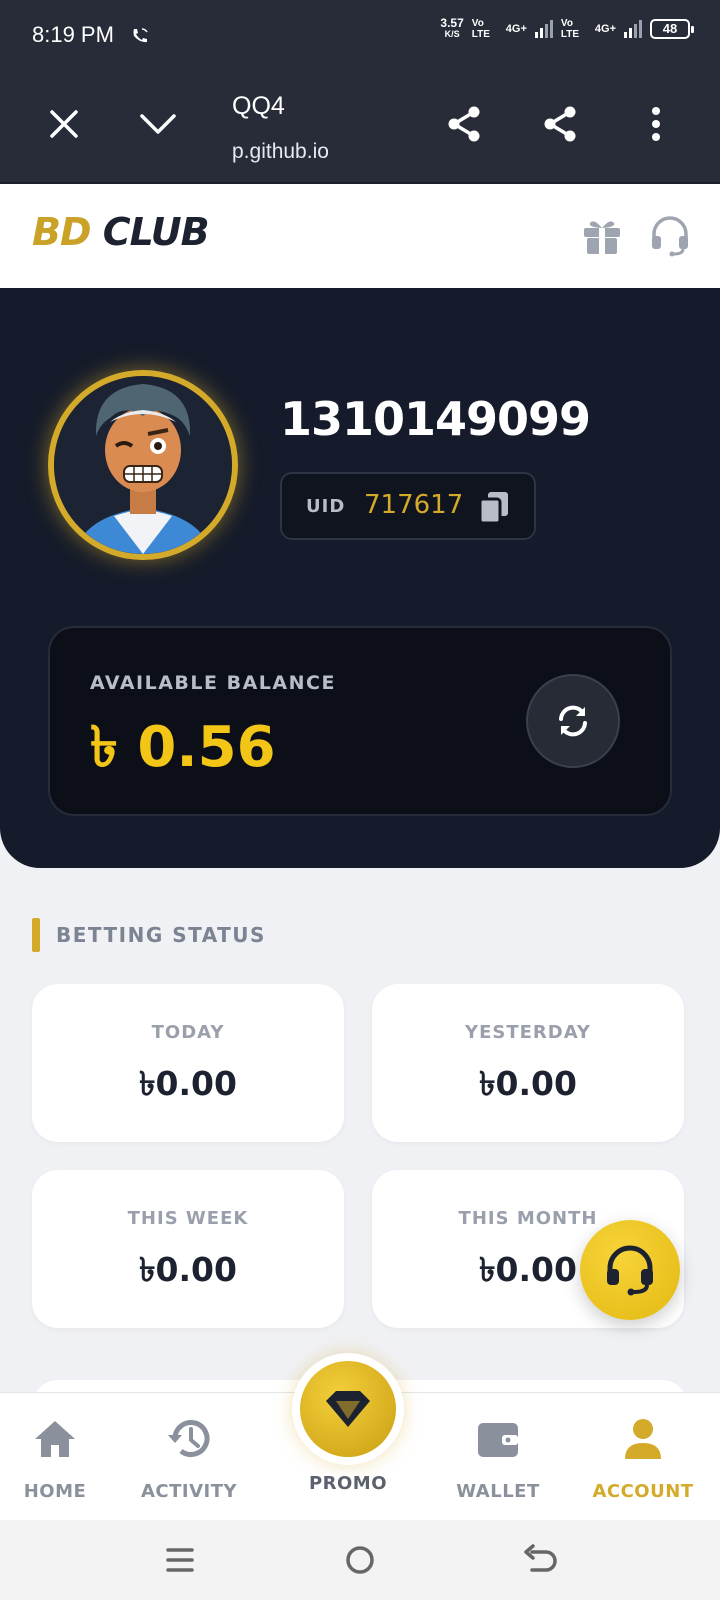  What do you see at coordinates (498, 1440) in the screenshot?
I see `wallet-icon` at bounding box center [498, 1440].